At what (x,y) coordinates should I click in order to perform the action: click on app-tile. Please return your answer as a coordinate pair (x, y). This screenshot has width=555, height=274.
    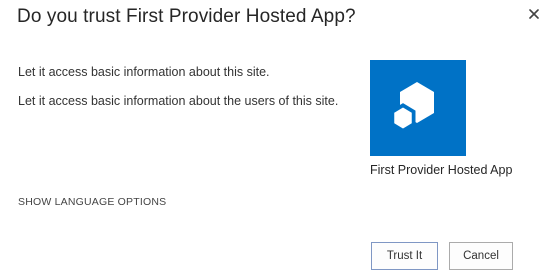
    Looking at the image, I should click on (418, 108).